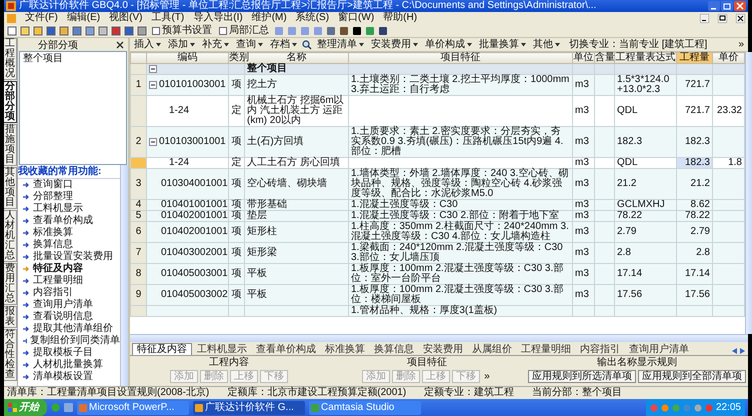 The image size is (752, 416). Describe the element at coordinates (69, 365) in the screenshot. I see `favorite-link: 人材机批量换算` at that location.